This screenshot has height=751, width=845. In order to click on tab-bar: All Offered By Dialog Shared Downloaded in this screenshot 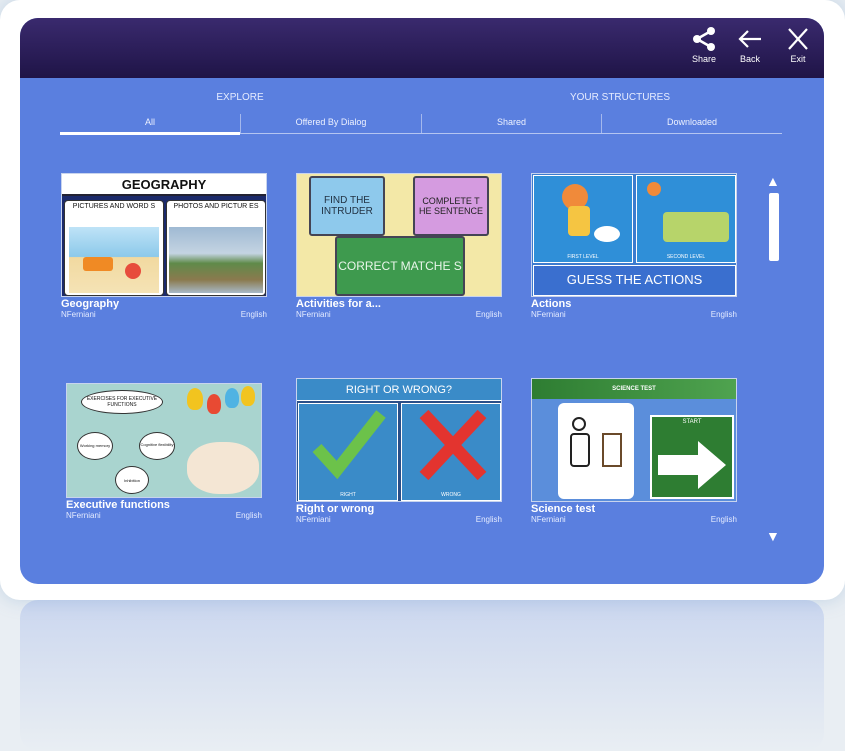, I will do `click(421, 124)`.